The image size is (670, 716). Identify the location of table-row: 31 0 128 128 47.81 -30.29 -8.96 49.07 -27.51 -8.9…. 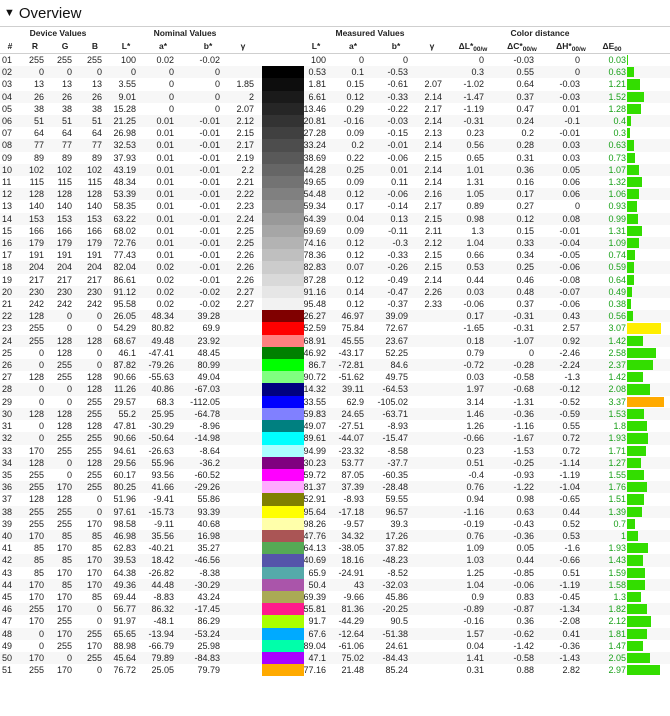
(335, 426).